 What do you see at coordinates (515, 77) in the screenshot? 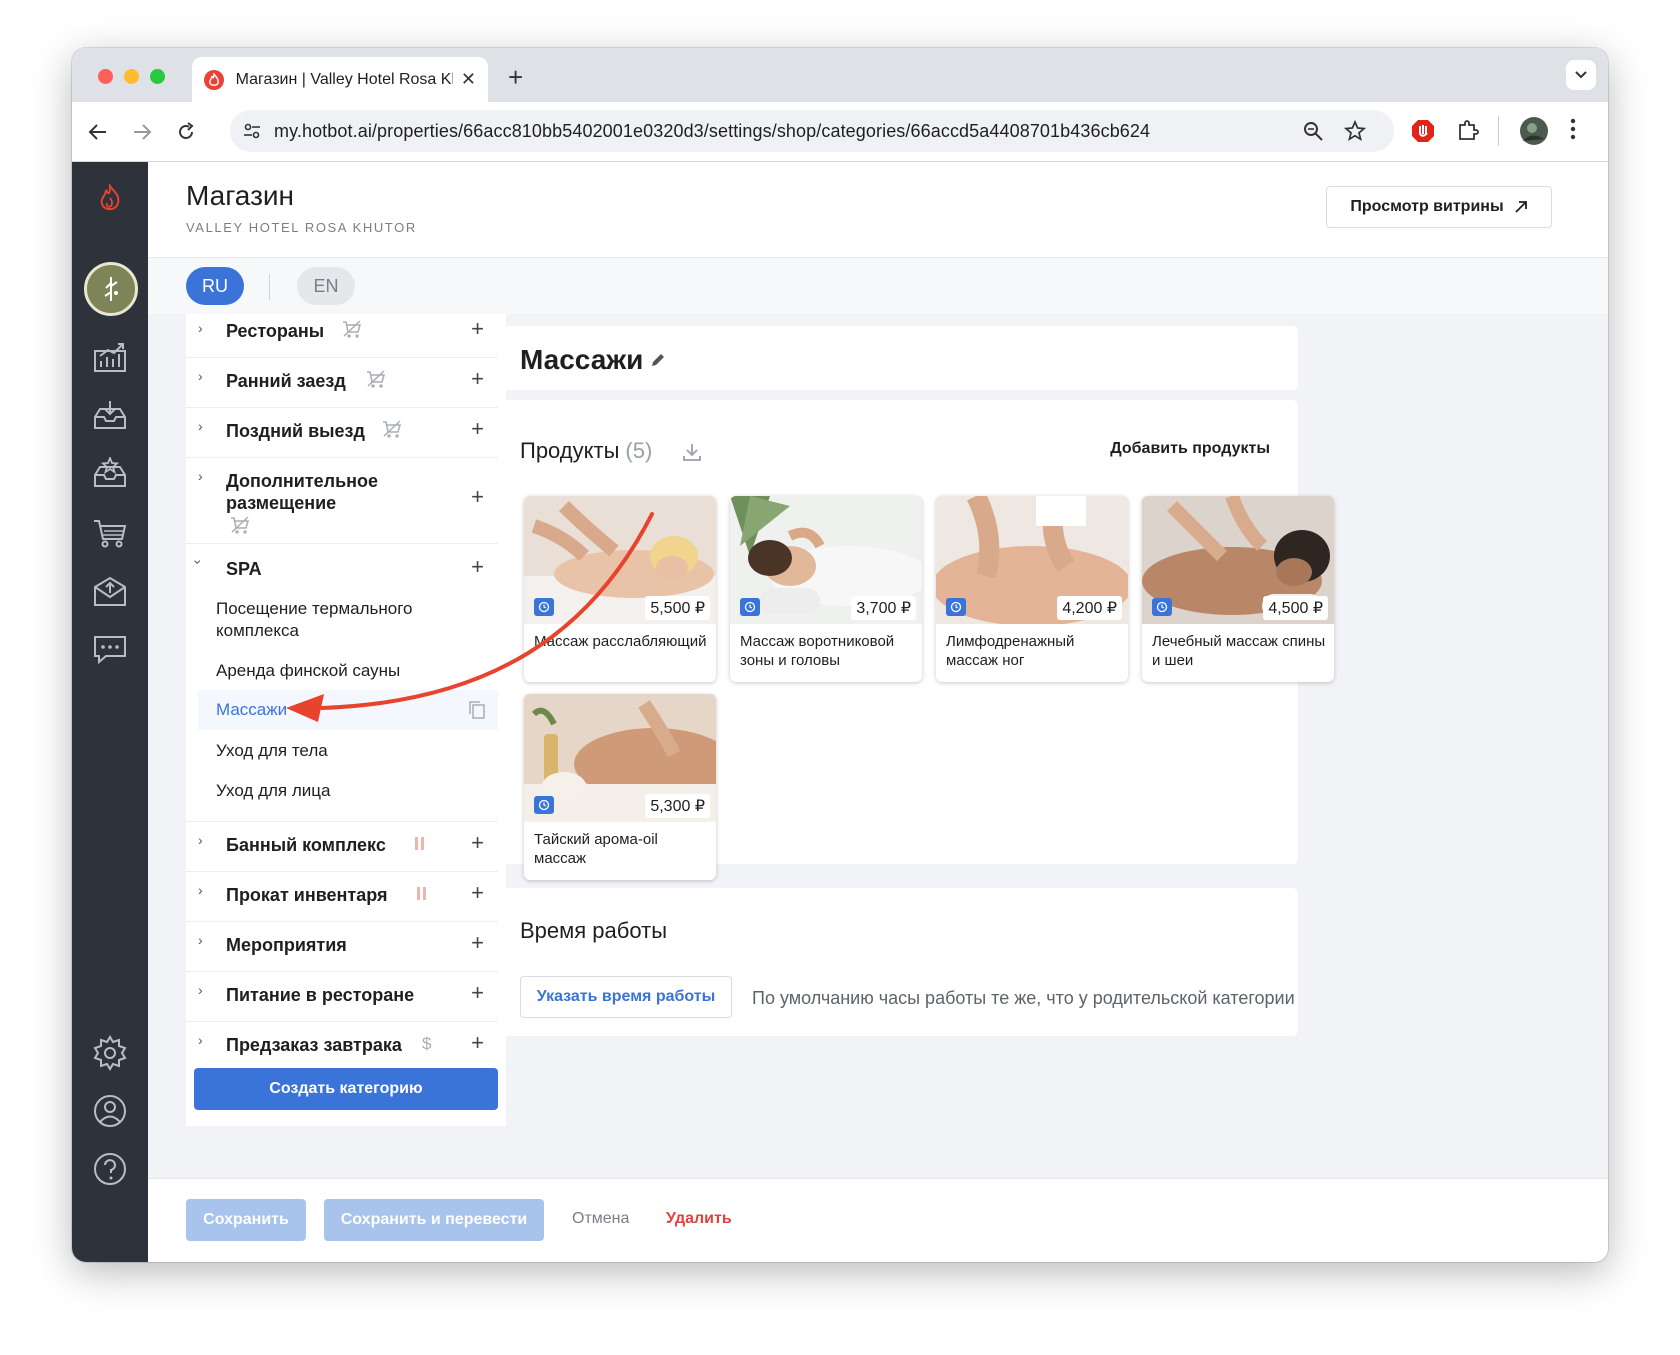
I see `new-tab-icon: +` at bounding box center [515, 77].